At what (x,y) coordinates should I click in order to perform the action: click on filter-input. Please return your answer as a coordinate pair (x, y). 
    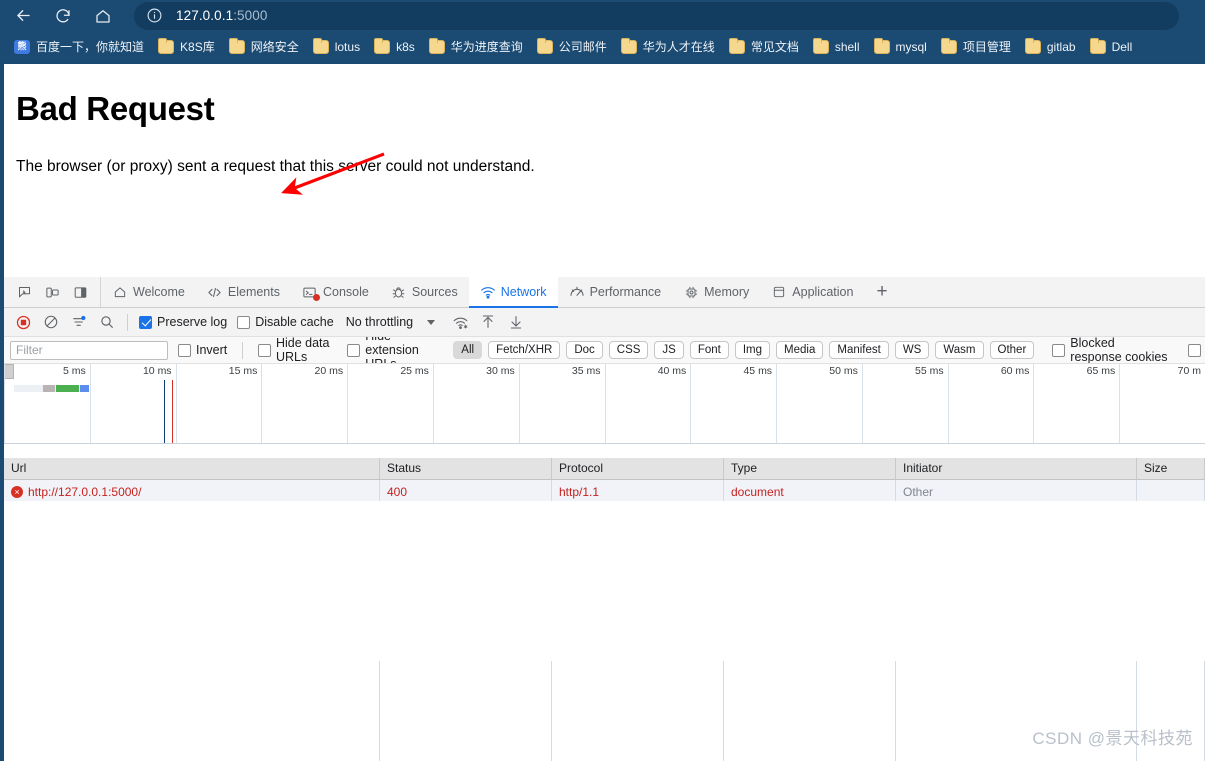
    Looking at the image, I should click on (89, 350).